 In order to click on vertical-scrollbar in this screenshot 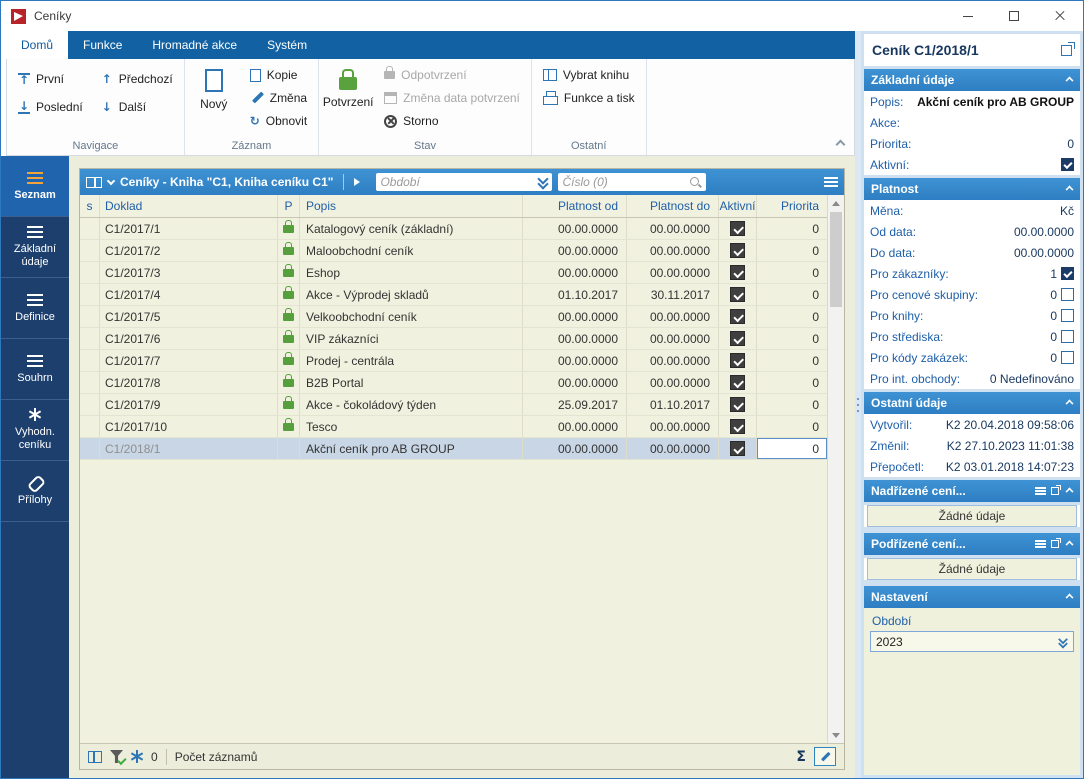, I will do `click(835, 469)`.